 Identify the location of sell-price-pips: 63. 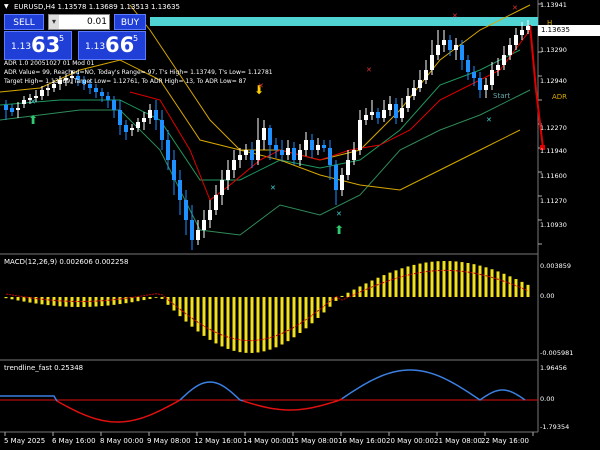
(46, 45).